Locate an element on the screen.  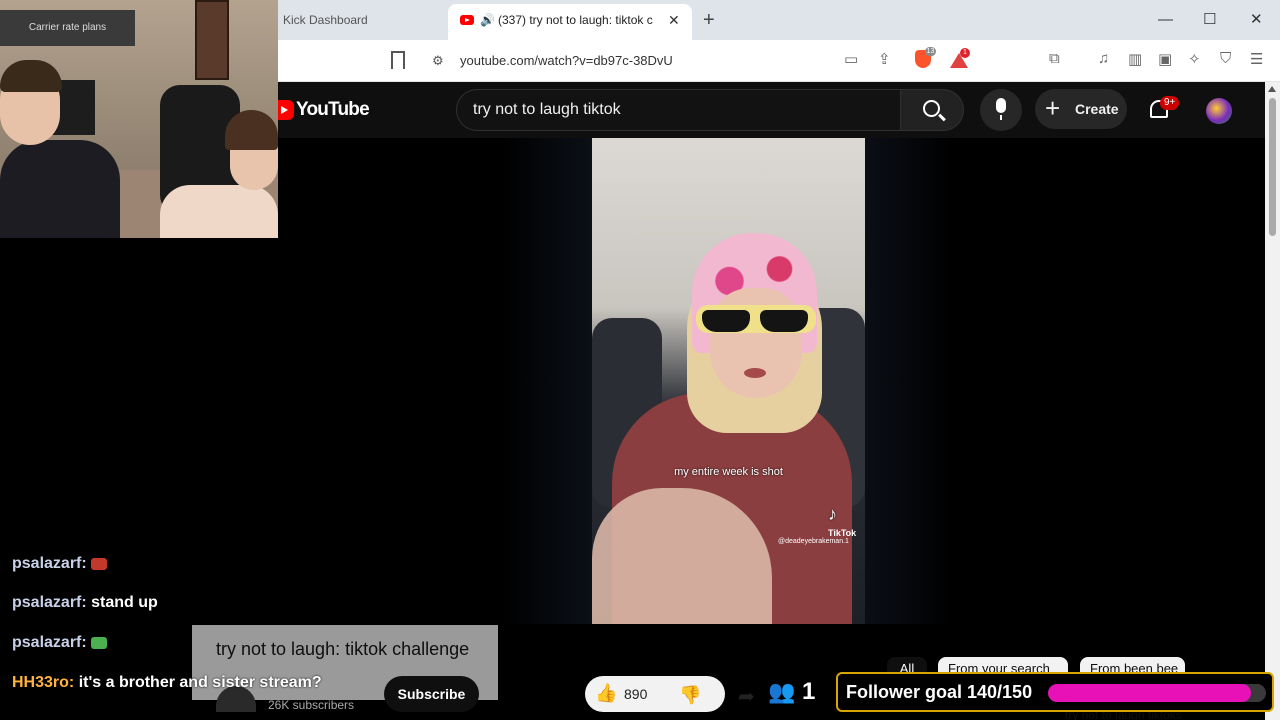
page-scrollbar is located at coordinates (1272, 401).